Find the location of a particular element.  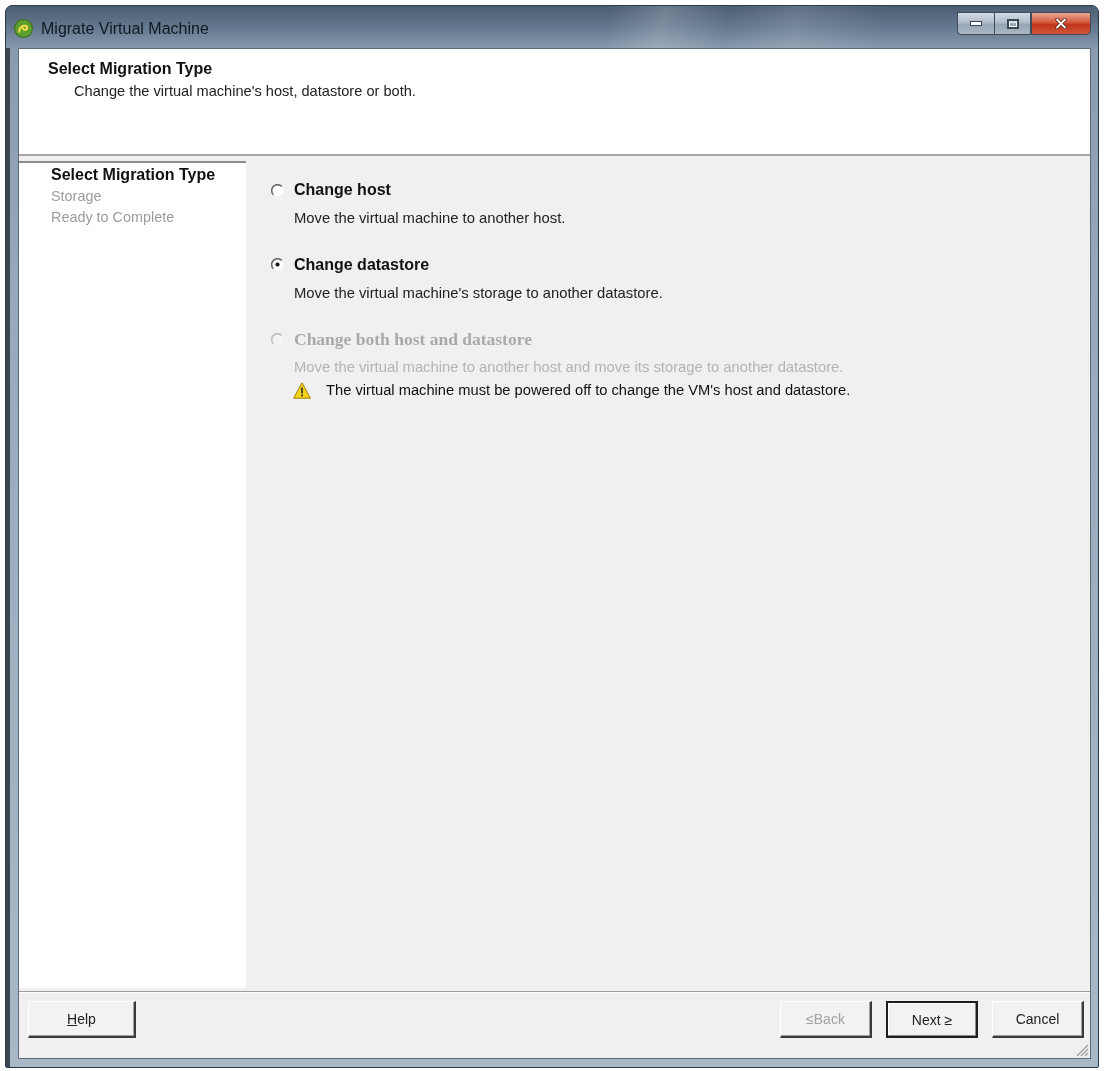

app-icon is located at coordinates (23, 28).